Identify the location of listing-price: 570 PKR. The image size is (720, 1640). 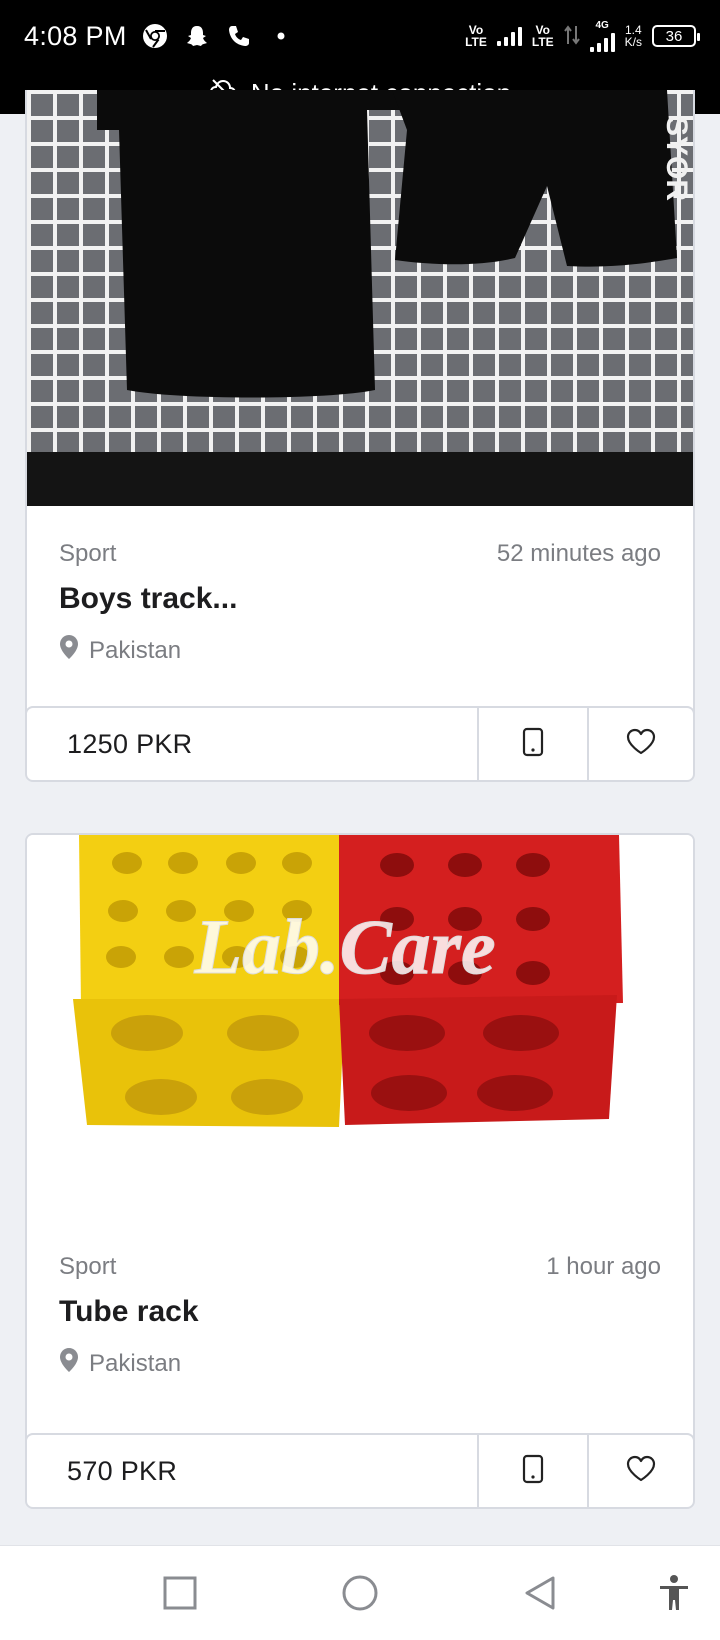
(122, 1470).